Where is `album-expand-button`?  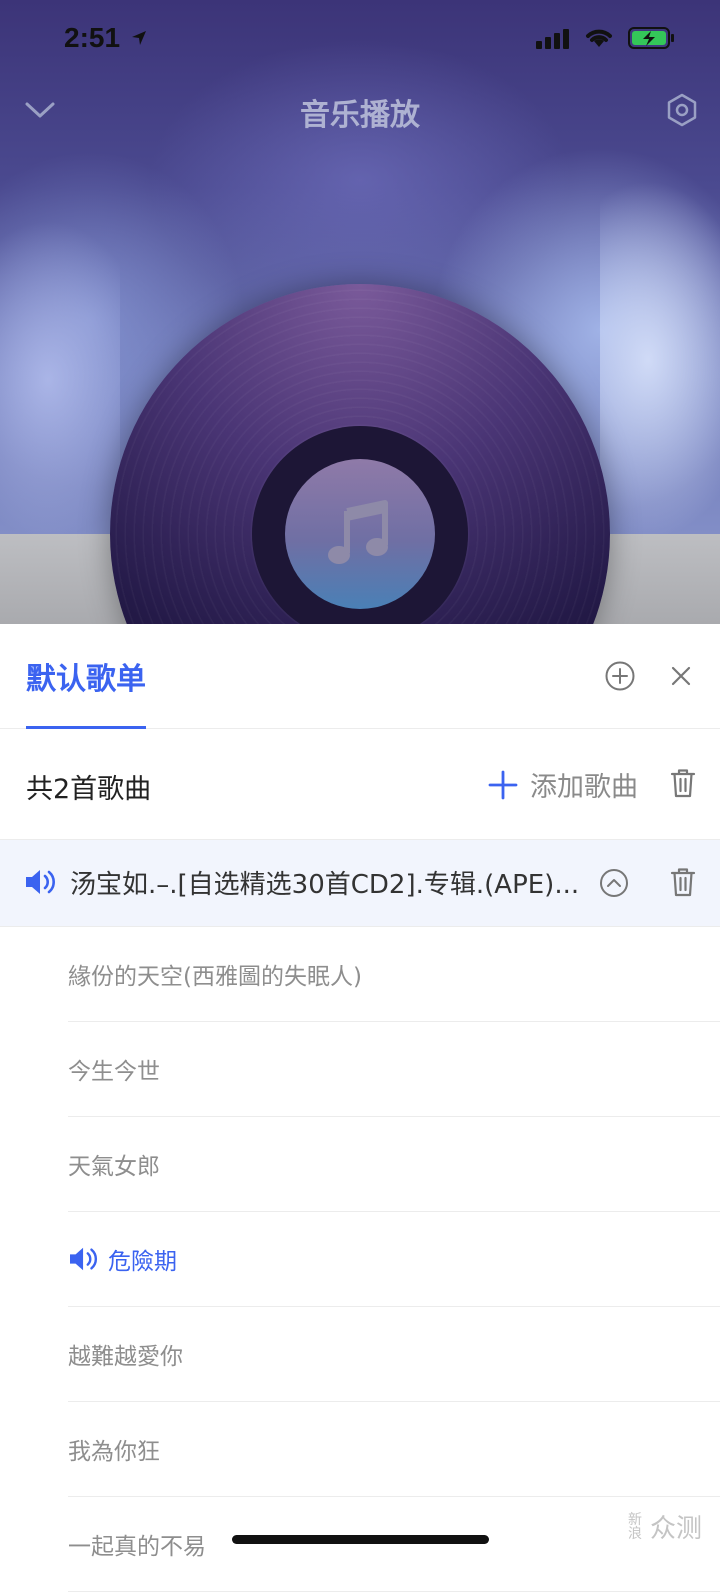
album-expand-button is located at coordinates (614, 883).